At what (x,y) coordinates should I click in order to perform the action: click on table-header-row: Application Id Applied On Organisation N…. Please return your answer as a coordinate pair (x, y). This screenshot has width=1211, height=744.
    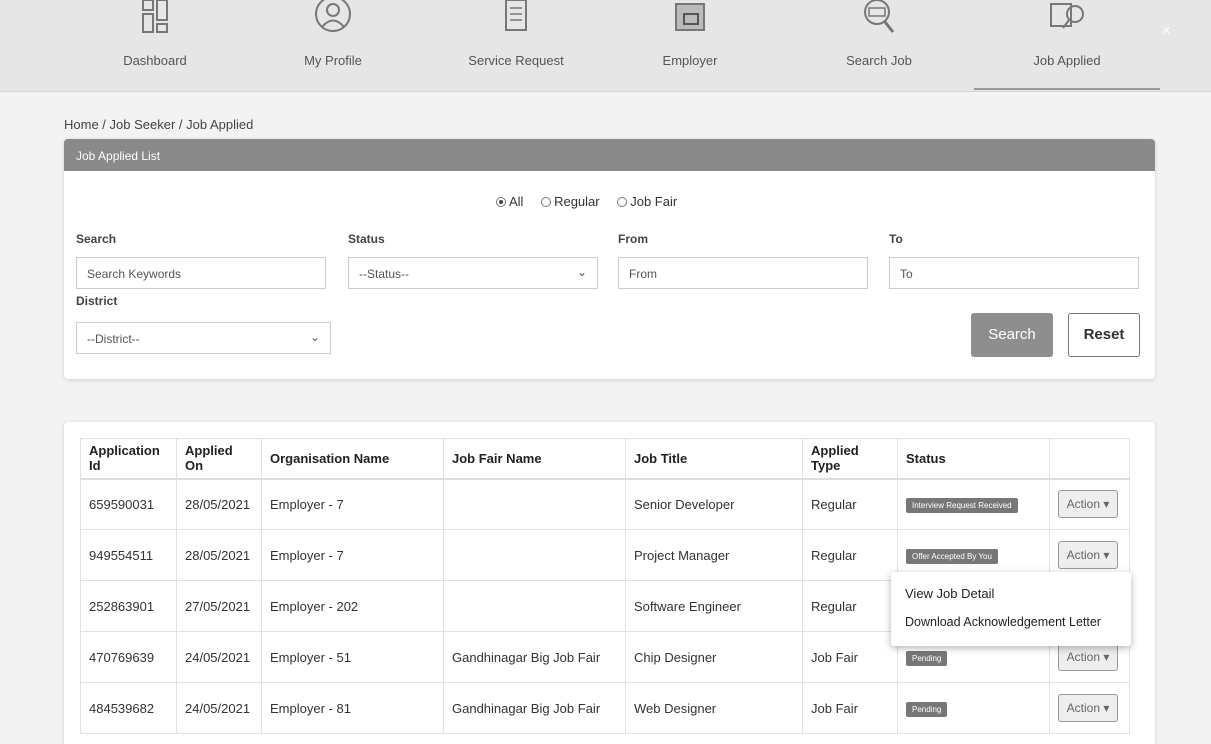
    Looking at the image, I should click on (605, 459).